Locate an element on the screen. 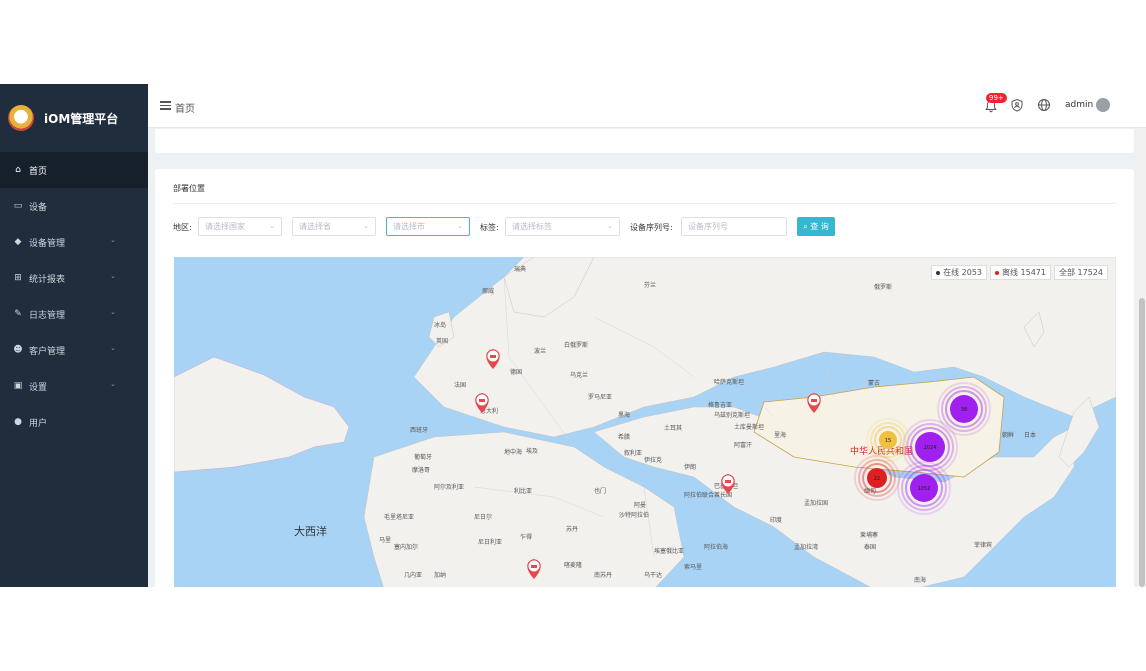 Image resolution: width=1146 pixels, height=671 pixels. tag-select: 请选择标签 ⌄ is located at coordinates (562, 226).